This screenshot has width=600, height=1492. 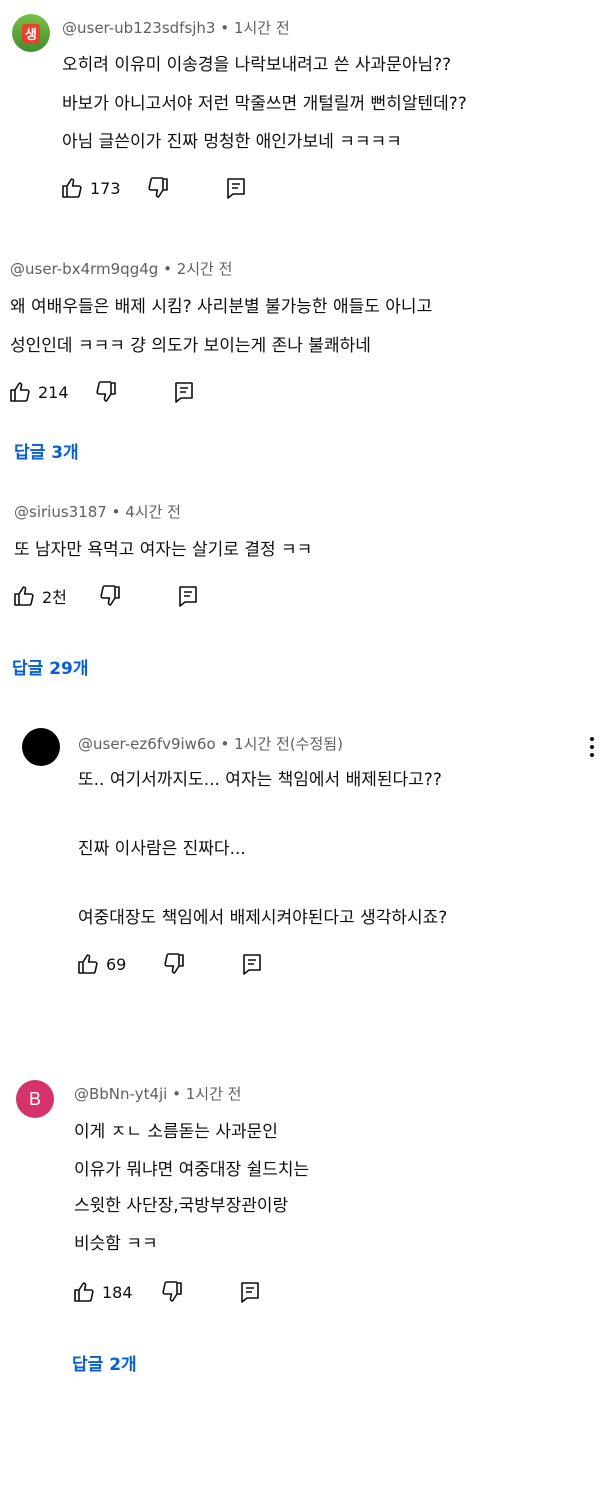 I want to click on like-button: 184, so click(x=102, y=1292).